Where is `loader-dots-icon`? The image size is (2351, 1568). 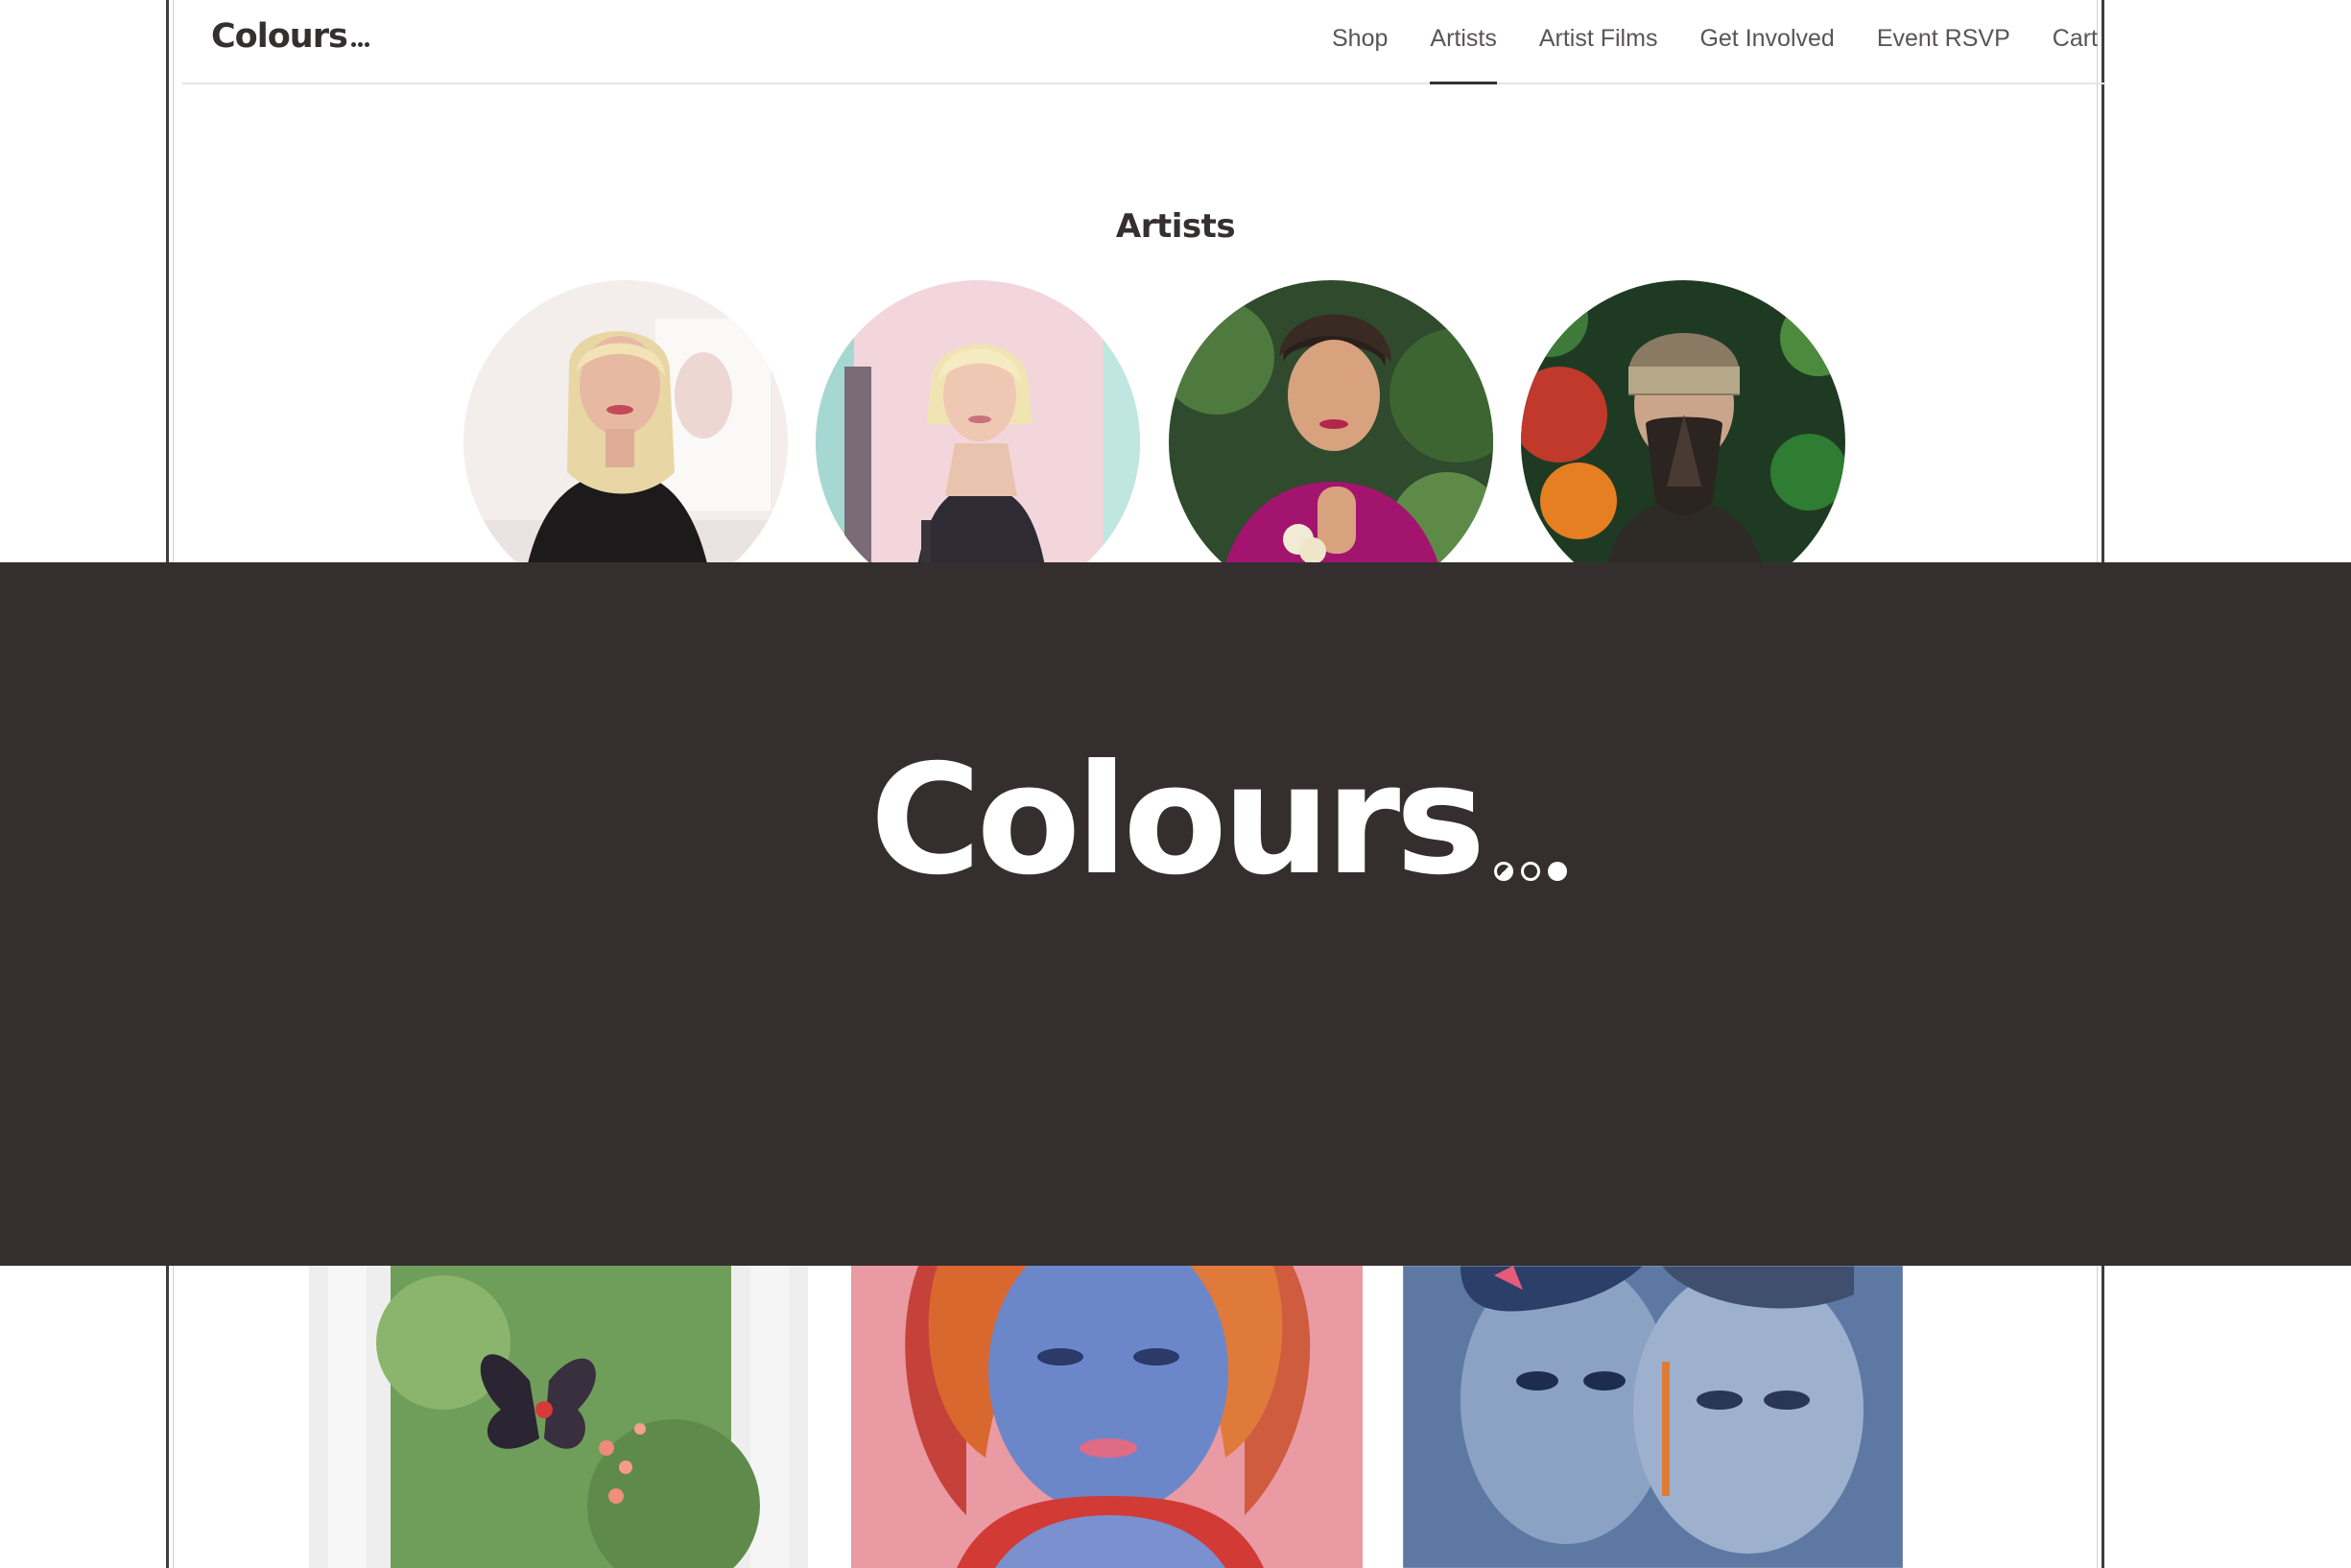 loader-dots-icon is located at coordinates (1531, 871).